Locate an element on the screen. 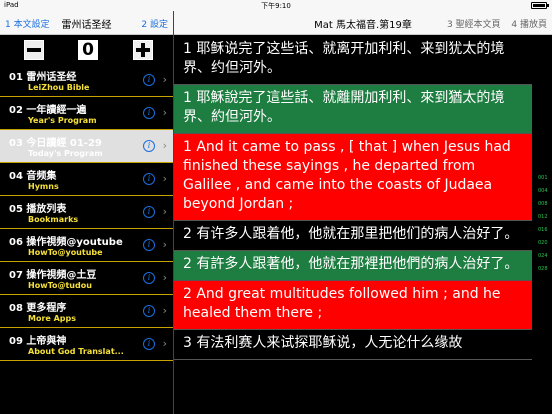 This screenshot has height=414, width=552. menu-item-label: 06 操作視頻@youtube is located at coordinates (66, 242).